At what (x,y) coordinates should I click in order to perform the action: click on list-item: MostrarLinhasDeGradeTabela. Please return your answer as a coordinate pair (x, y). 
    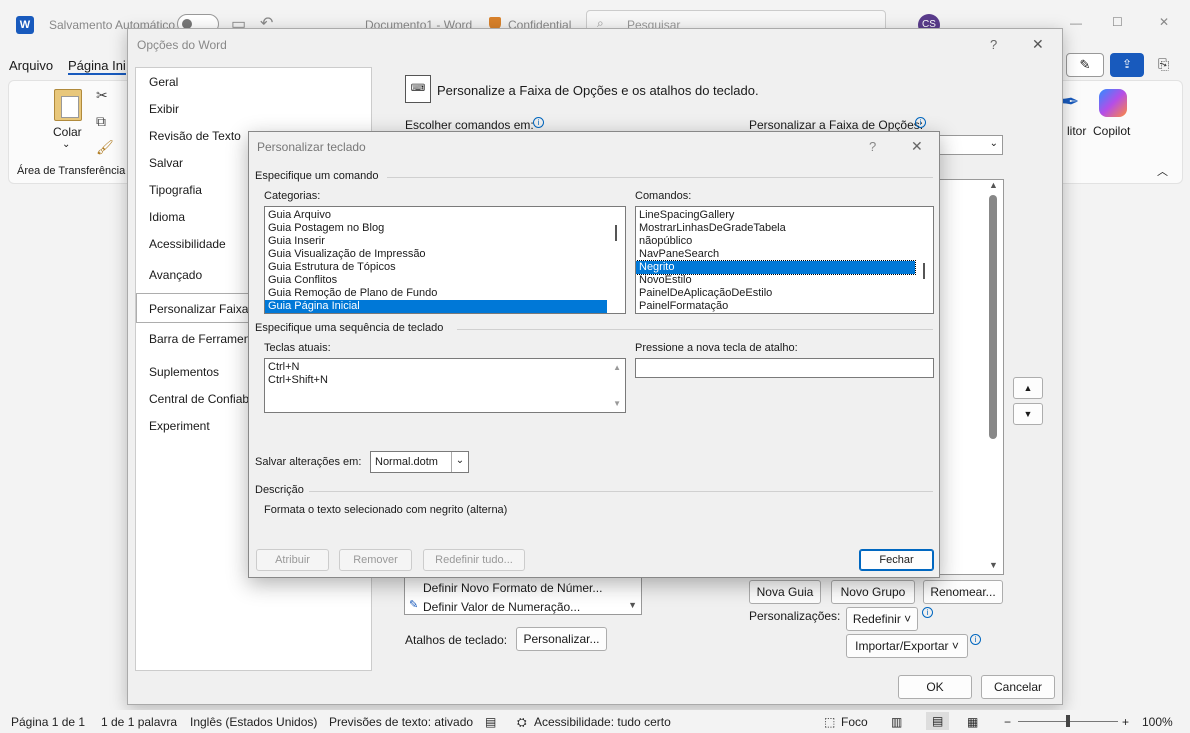
    Looking at the image, I should click on (784, 228).